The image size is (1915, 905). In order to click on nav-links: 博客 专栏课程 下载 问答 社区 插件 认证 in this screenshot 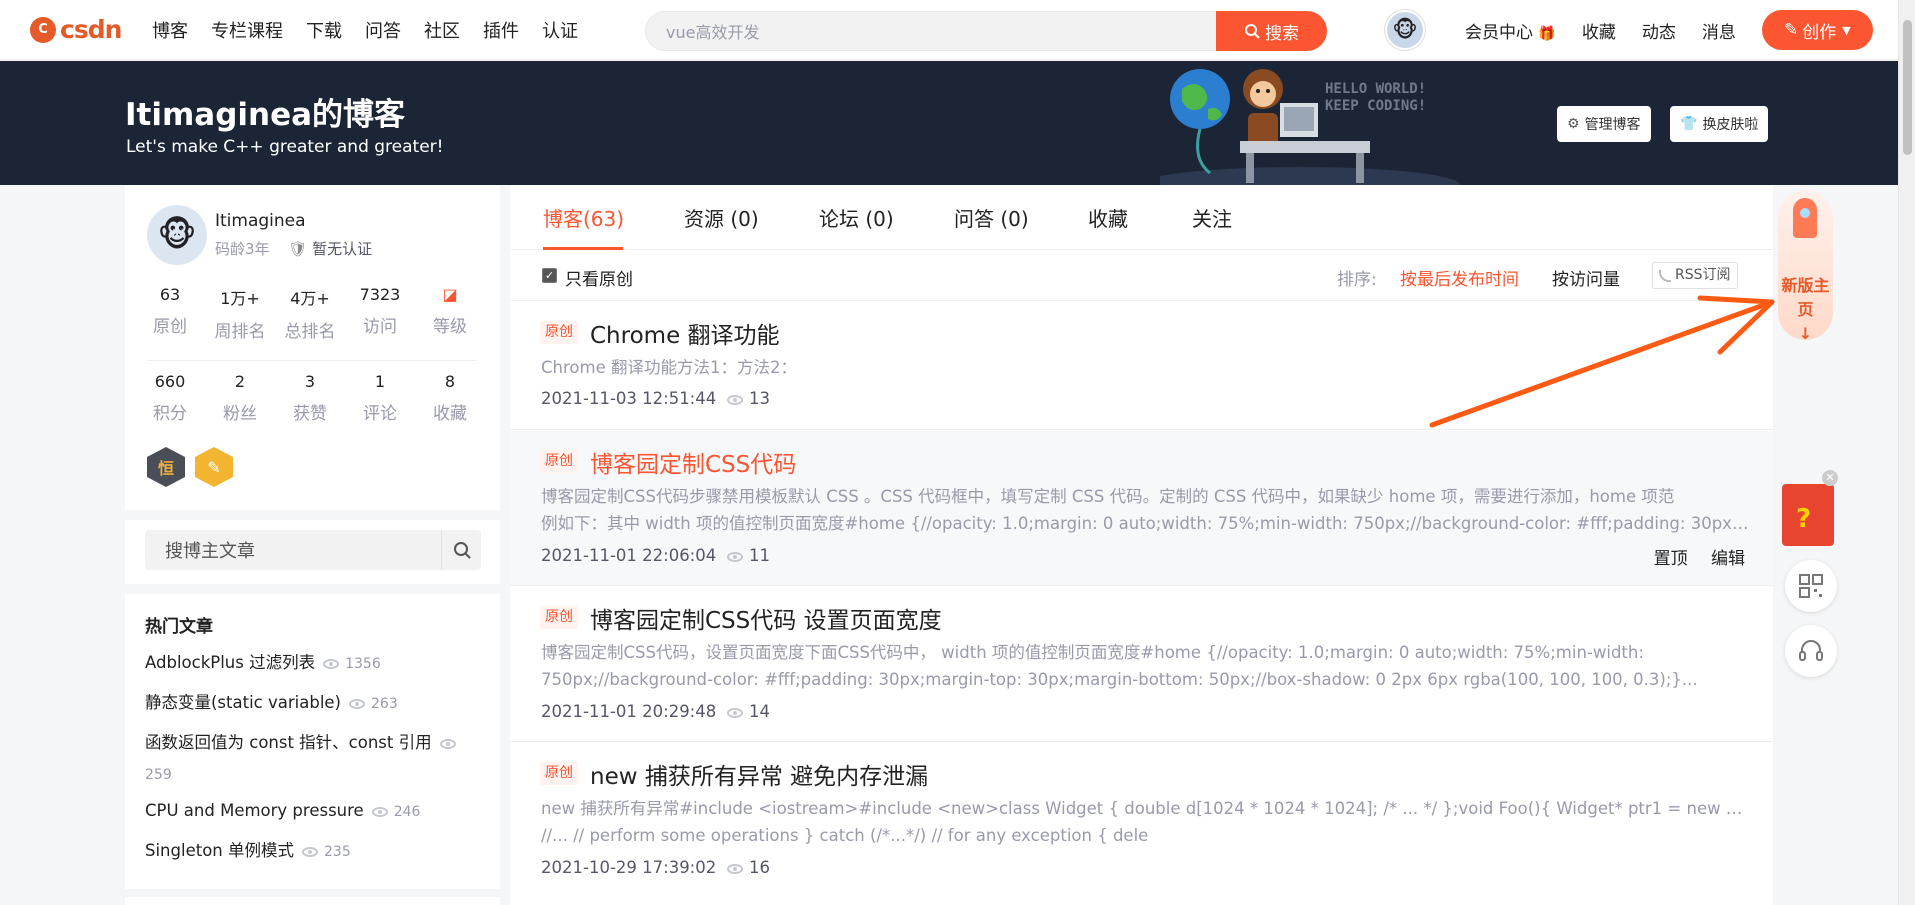, I will do `click(376, 30)`.